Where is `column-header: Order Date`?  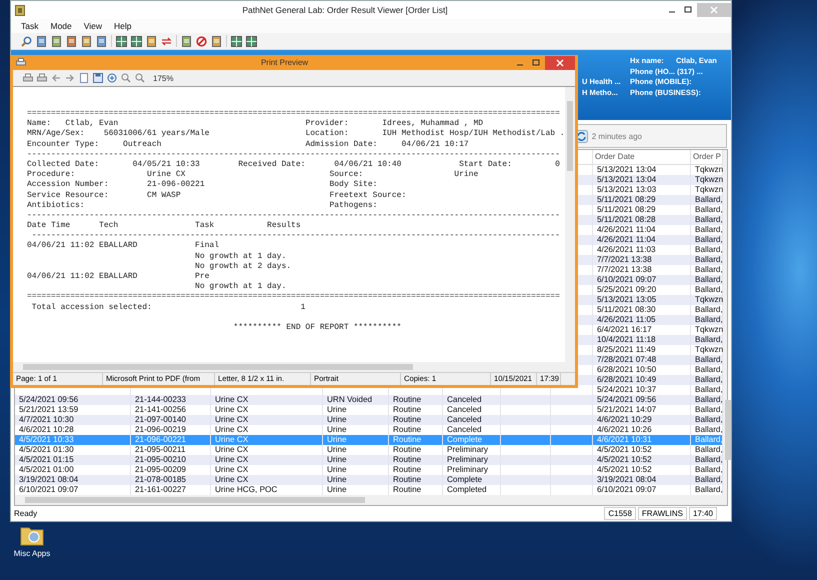
column-header: Order Date is located at coordinates (642, 157).